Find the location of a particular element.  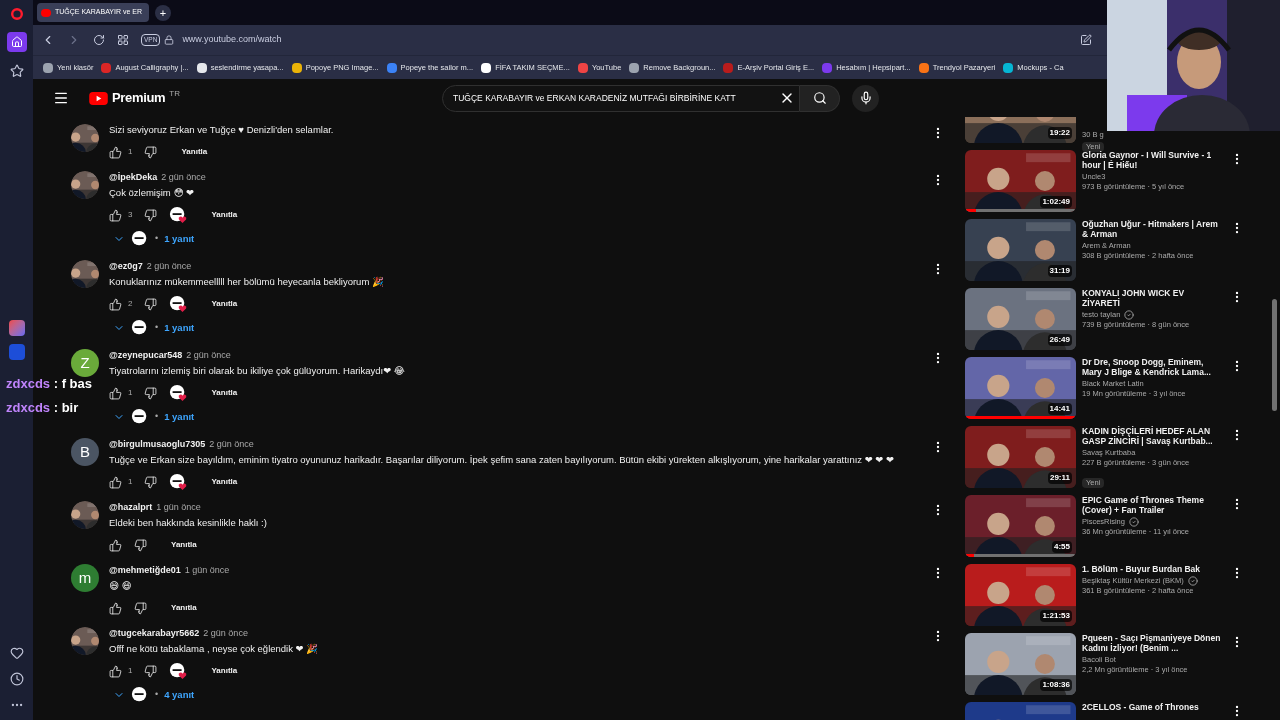

reload-icon is located at coordinates (99, 40).